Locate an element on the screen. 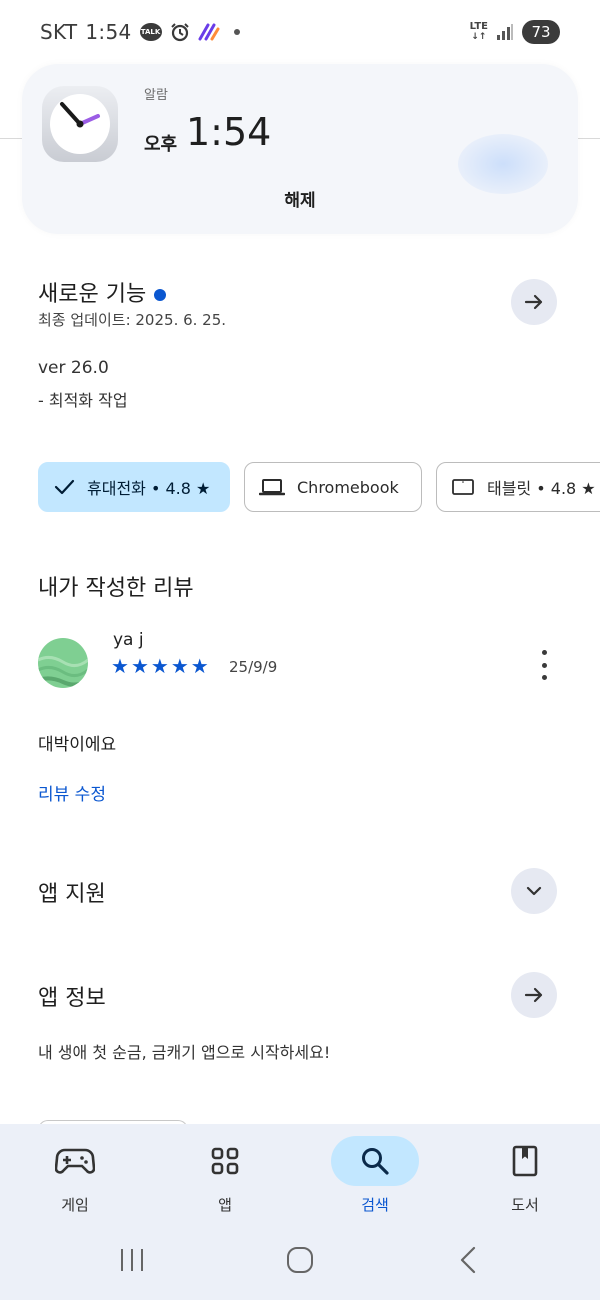 The image size is (600, 1300). notification-time: 1:54 is located at coordinates (229, 132).